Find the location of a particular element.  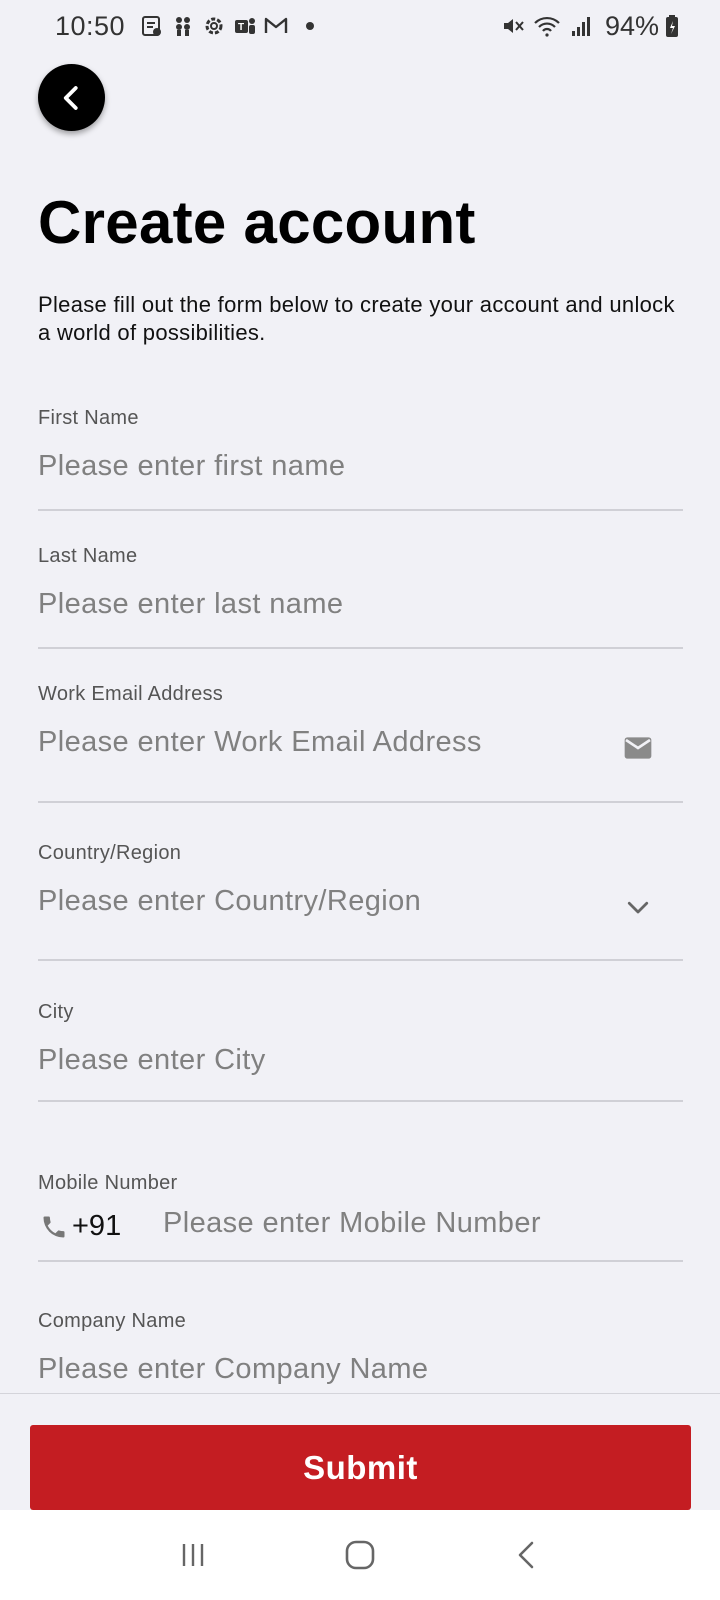

home-button is located at coordinates (360, 1555).